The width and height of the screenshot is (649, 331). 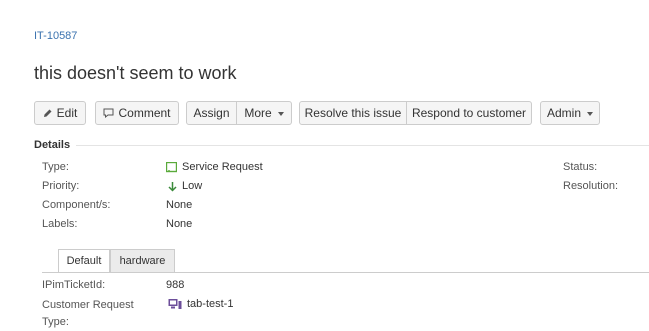 What do you see at coordinates (222, 167) in the screenshot?
I see `type-value-text: Service Request` at bounding box center [222, 167].